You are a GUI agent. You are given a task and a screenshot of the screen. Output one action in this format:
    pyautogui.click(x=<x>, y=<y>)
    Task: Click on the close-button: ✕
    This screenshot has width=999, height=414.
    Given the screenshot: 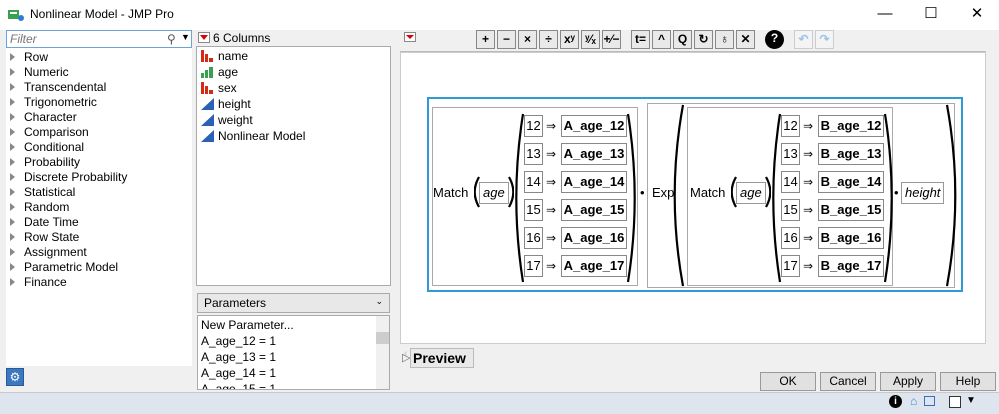 What is the action you would take?
    pyautogui.click(x=976, y=15)
    